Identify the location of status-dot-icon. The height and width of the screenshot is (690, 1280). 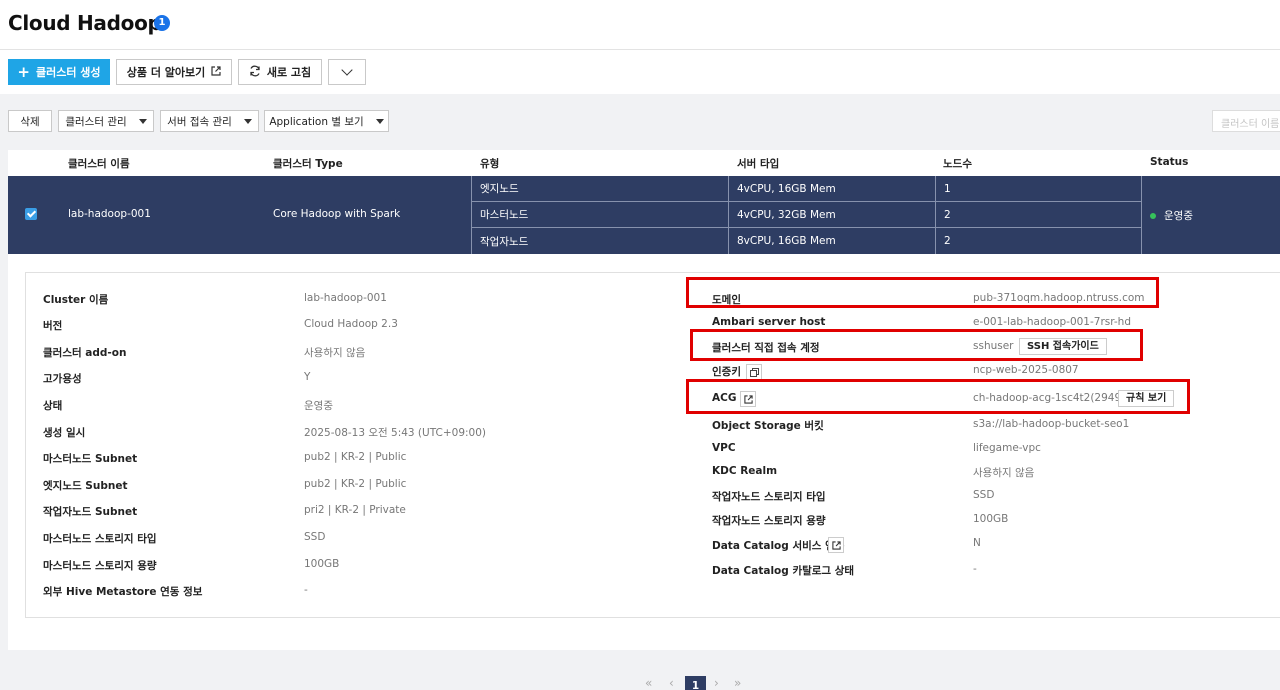
(1153, 215).